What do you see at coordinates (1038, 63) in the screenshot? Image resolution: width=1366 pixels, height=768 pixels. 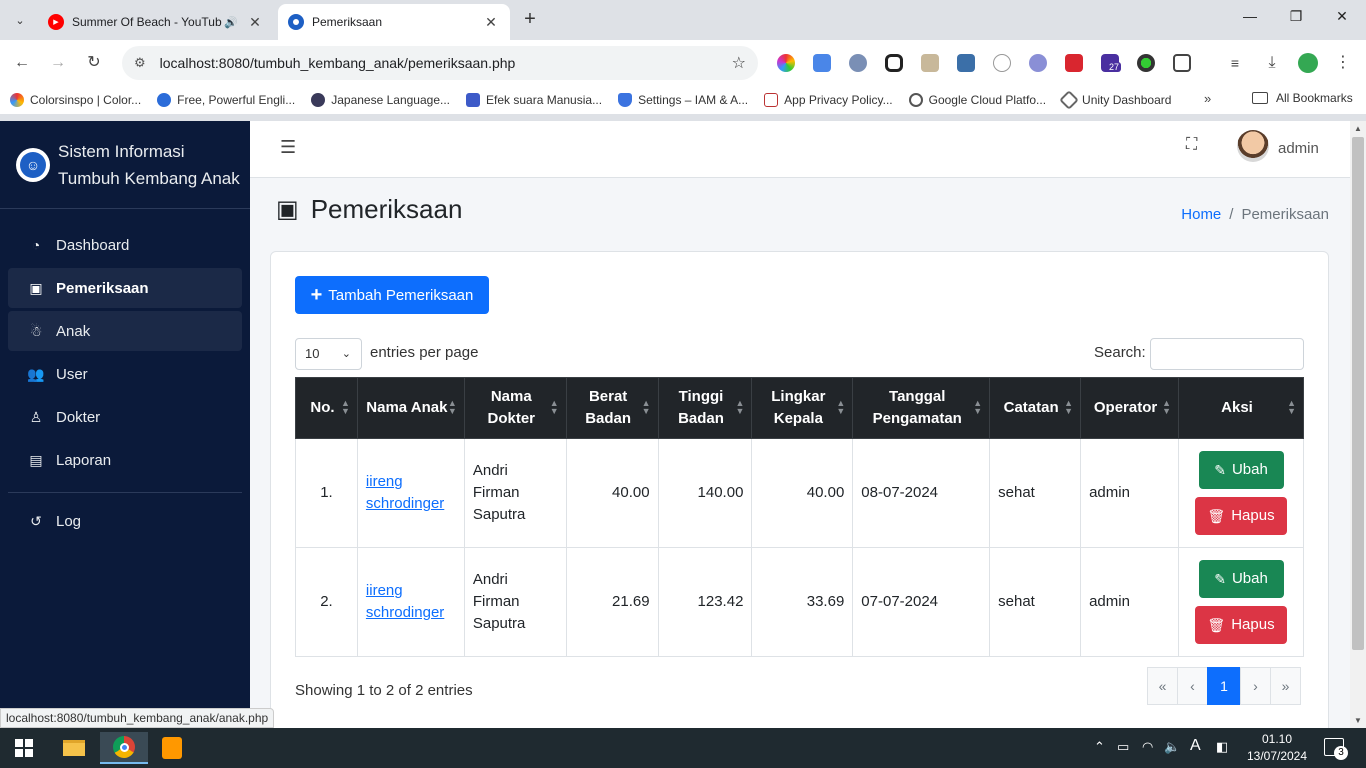 I see `gear-extension-icon` at bounding box center [1038, 63].